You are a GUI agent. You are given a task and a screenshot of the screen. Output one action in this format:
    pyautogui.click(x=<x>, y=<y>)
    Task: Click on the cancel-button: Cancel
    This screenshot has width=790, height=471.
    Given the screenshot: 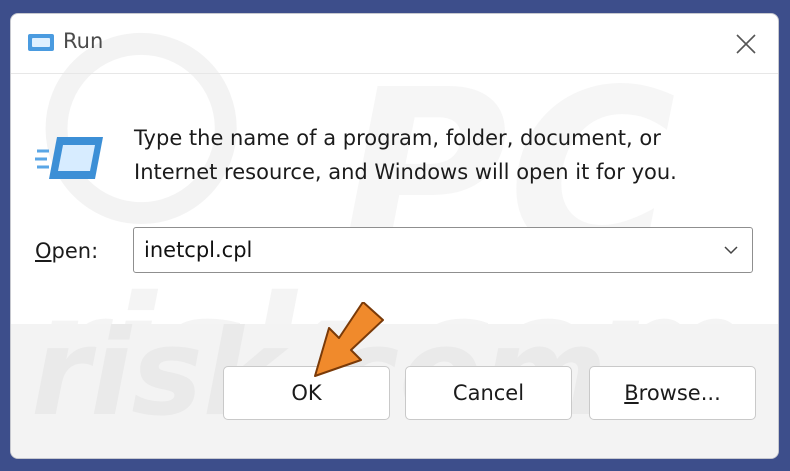 What is the action you would take?
    pyautogui.click(x=488, y=393)
    